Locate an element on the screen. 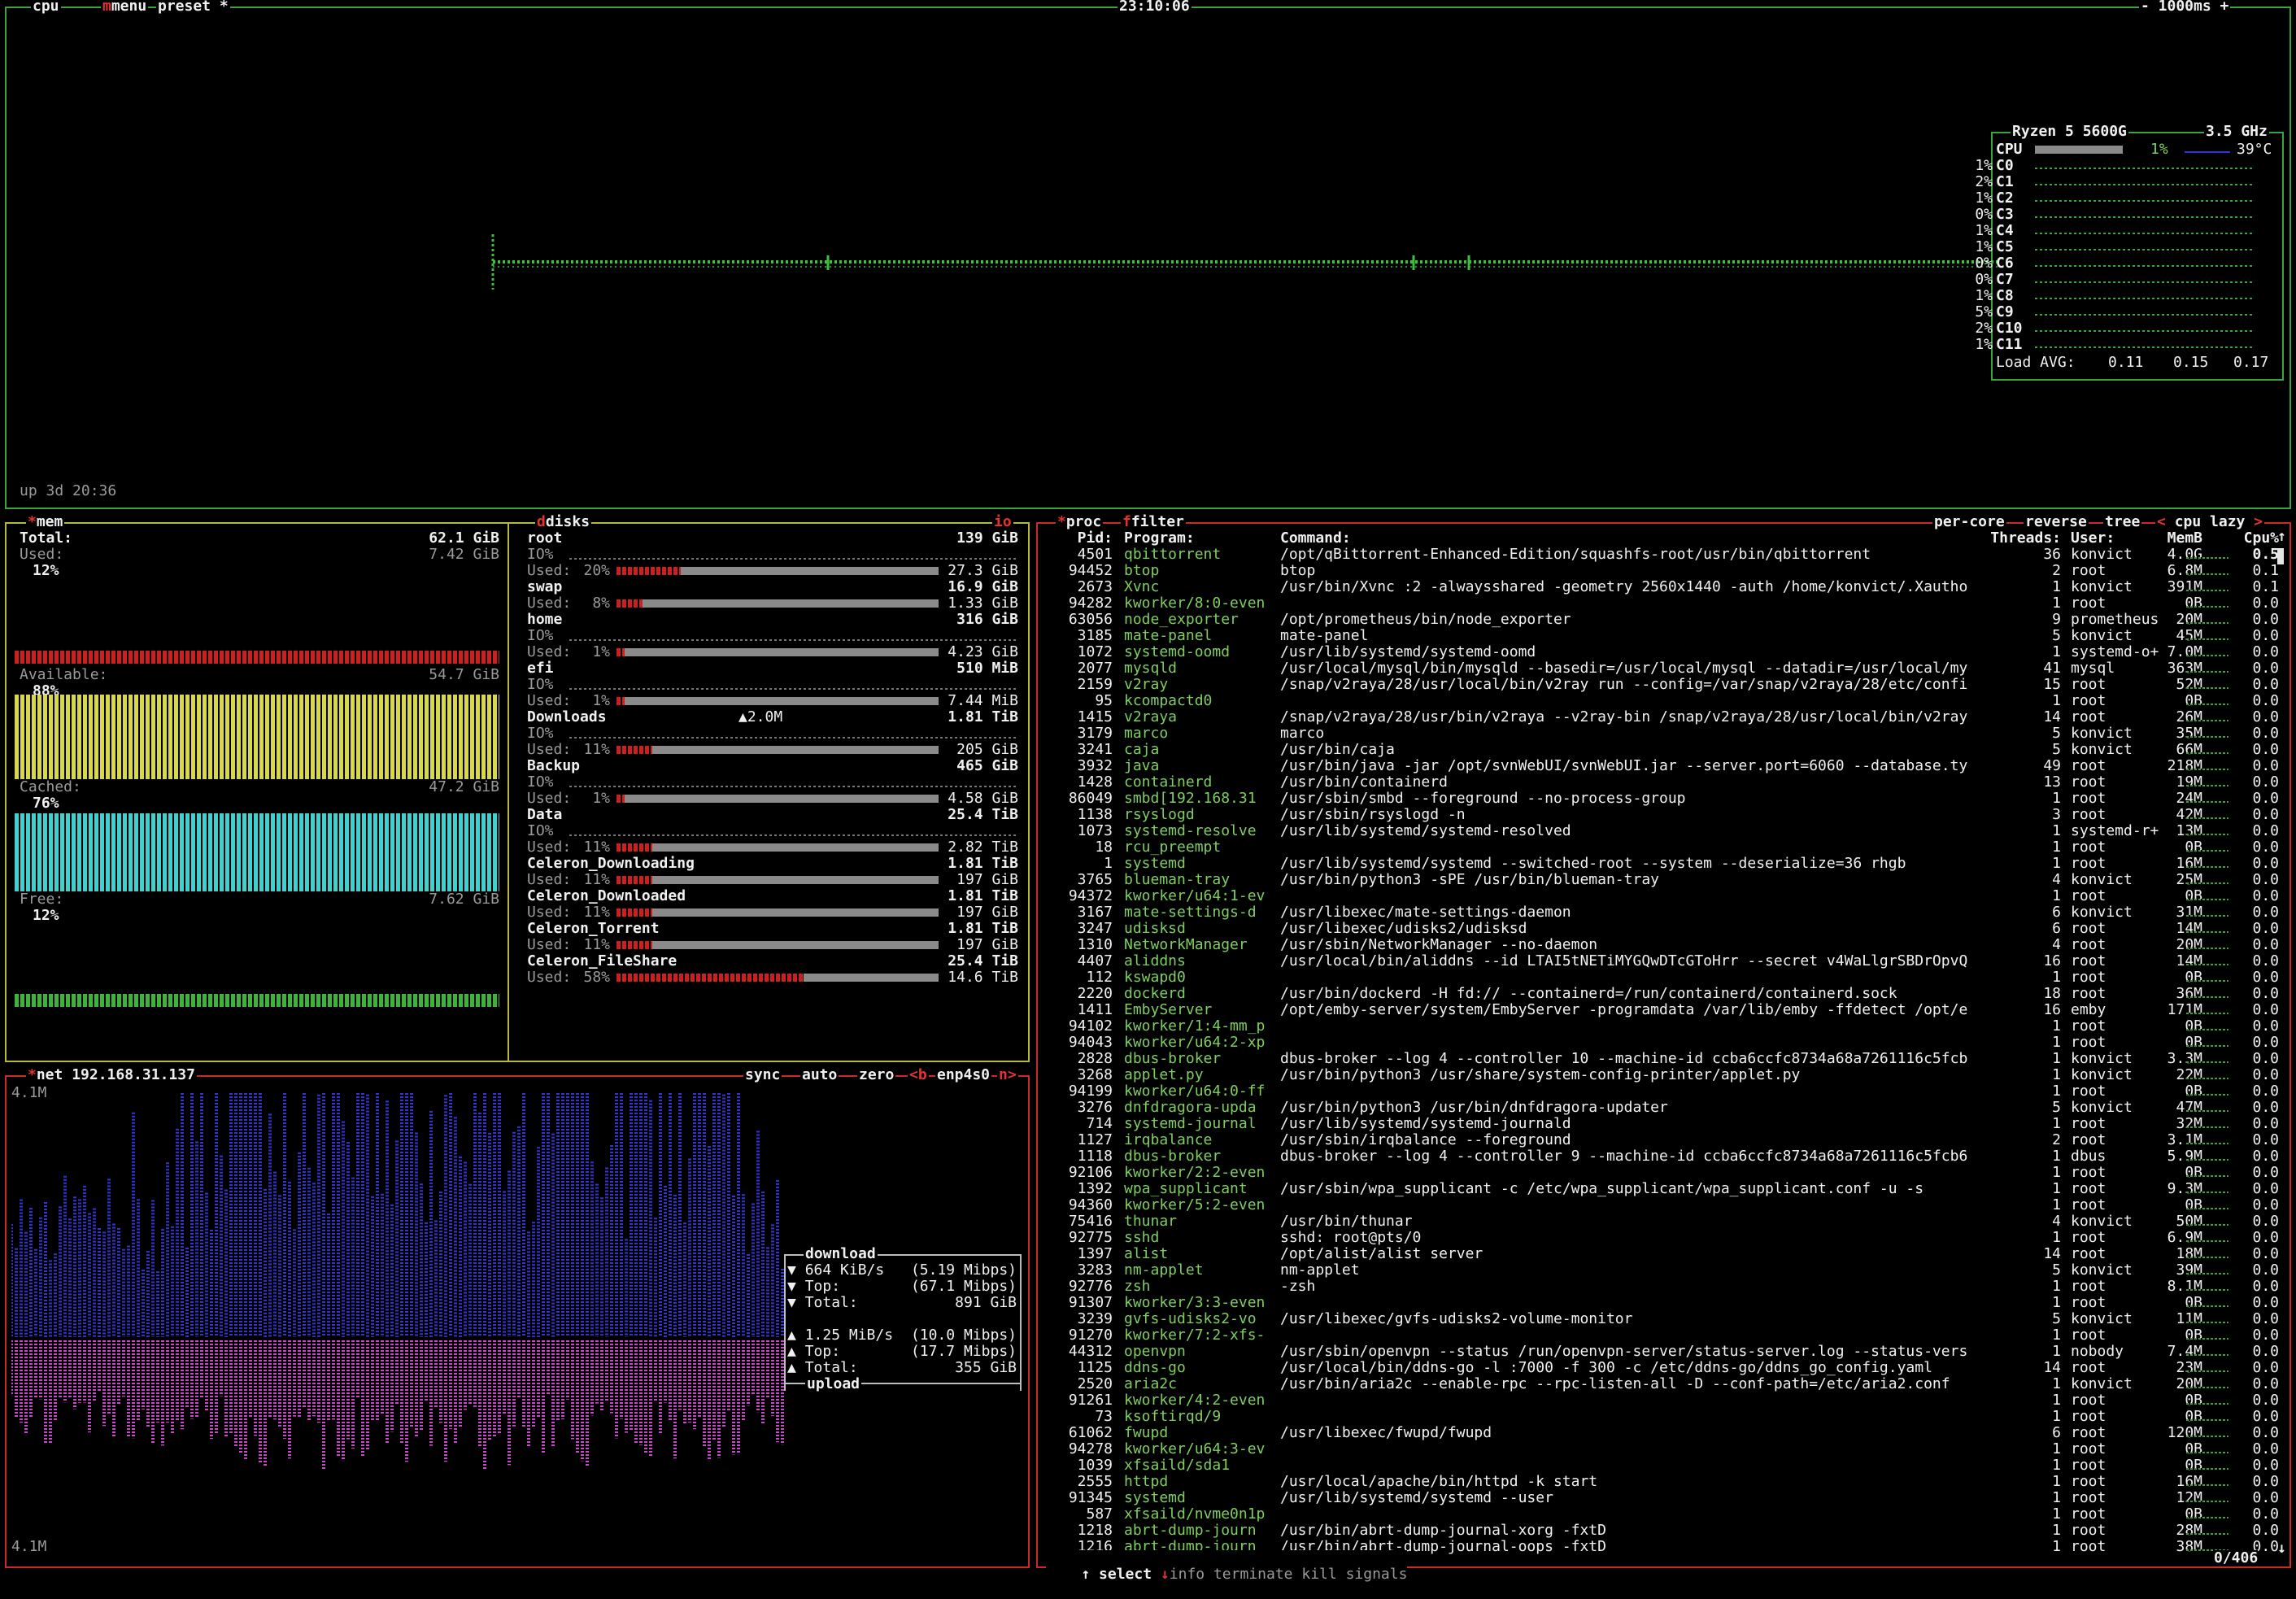 This screenshot has height=1599, width=2296. menu-button: mmenu is located at coordinates (125, 7).